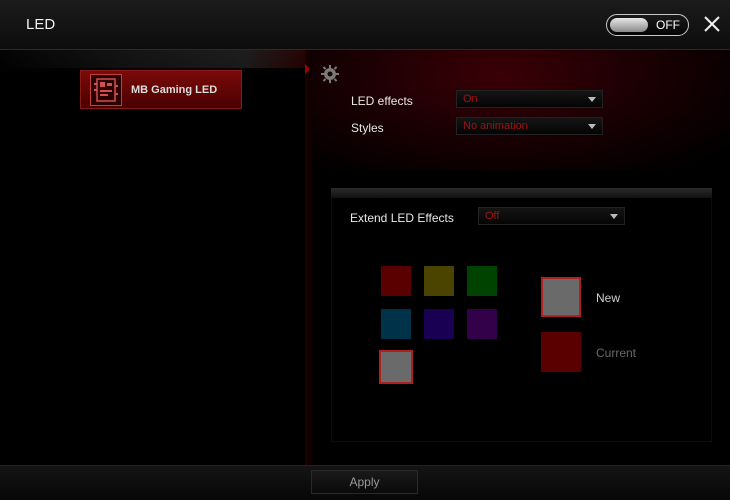  I want to click on motherboard-icon, so click(106, 90).